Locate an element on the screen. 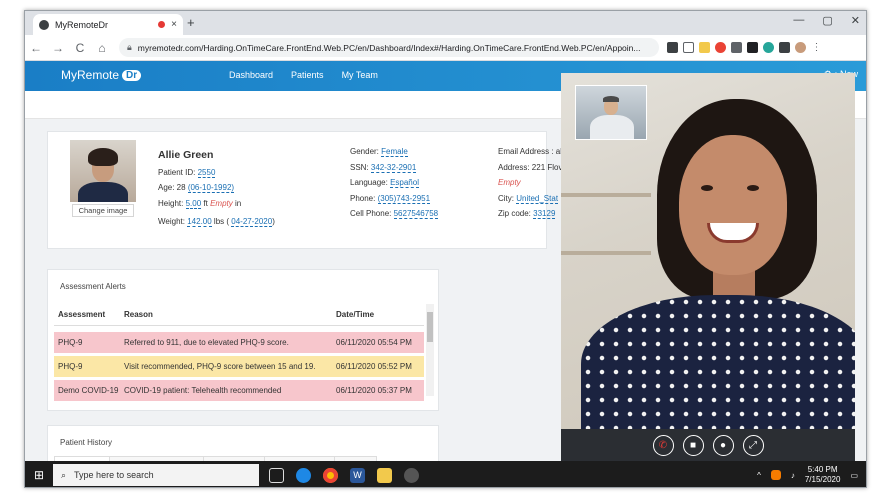 Image resolution: width=890 pixels, height=500 pixels. gender-value: Female is located at coordinates (394, 152).